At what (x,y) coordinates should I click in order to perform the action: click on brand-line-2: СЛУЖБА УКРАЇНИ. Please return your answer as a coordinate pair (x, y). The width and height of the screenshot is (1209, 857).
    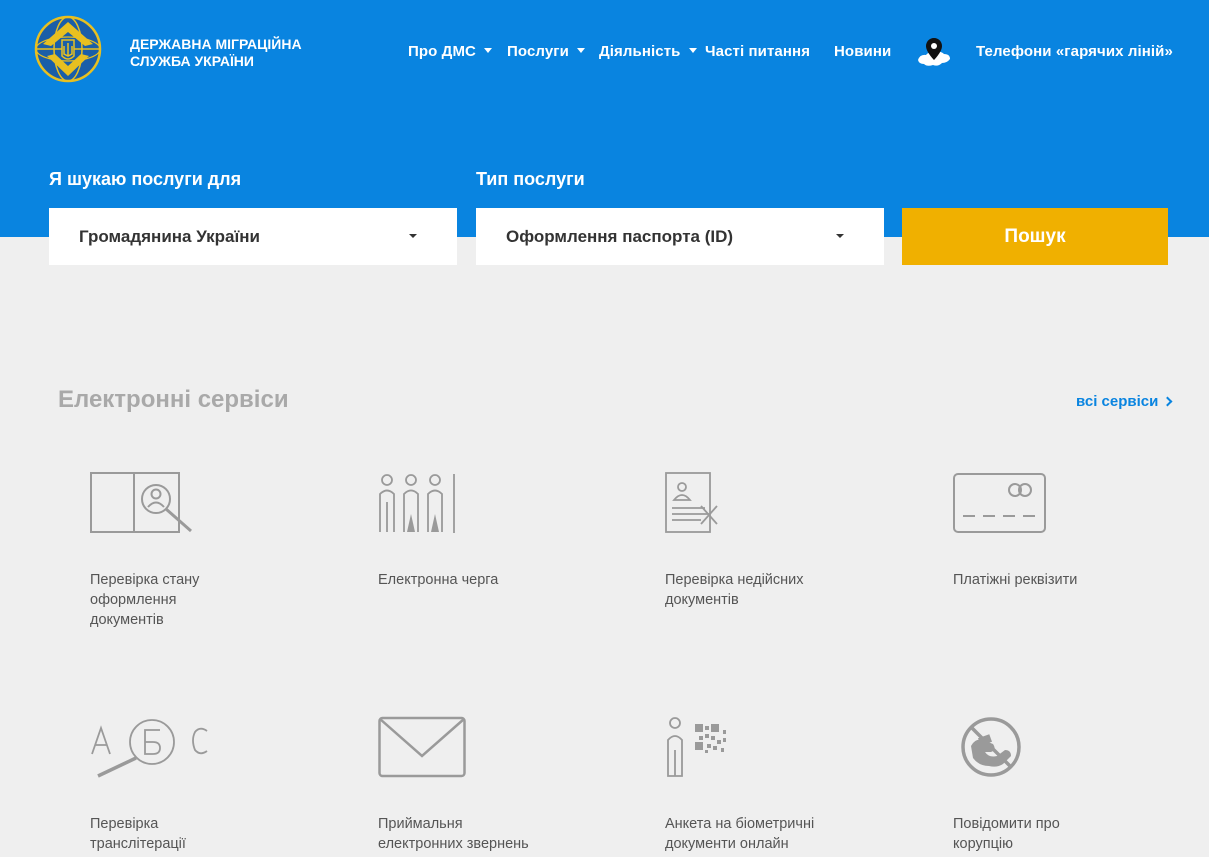
    Looking at the image, I should click on (192, 61).